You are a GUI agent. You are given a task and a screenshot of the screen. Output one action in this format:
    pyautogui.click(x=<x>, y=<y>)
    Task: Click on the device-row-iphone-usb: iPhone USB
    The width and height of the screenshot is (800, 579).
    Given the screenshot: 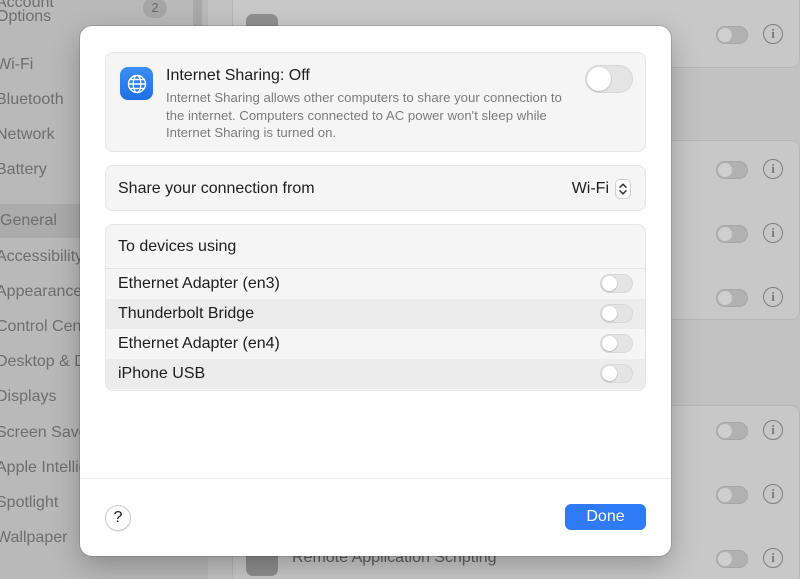 What is the action you would take?
    pyautogui.click(x=375, y=374)
    